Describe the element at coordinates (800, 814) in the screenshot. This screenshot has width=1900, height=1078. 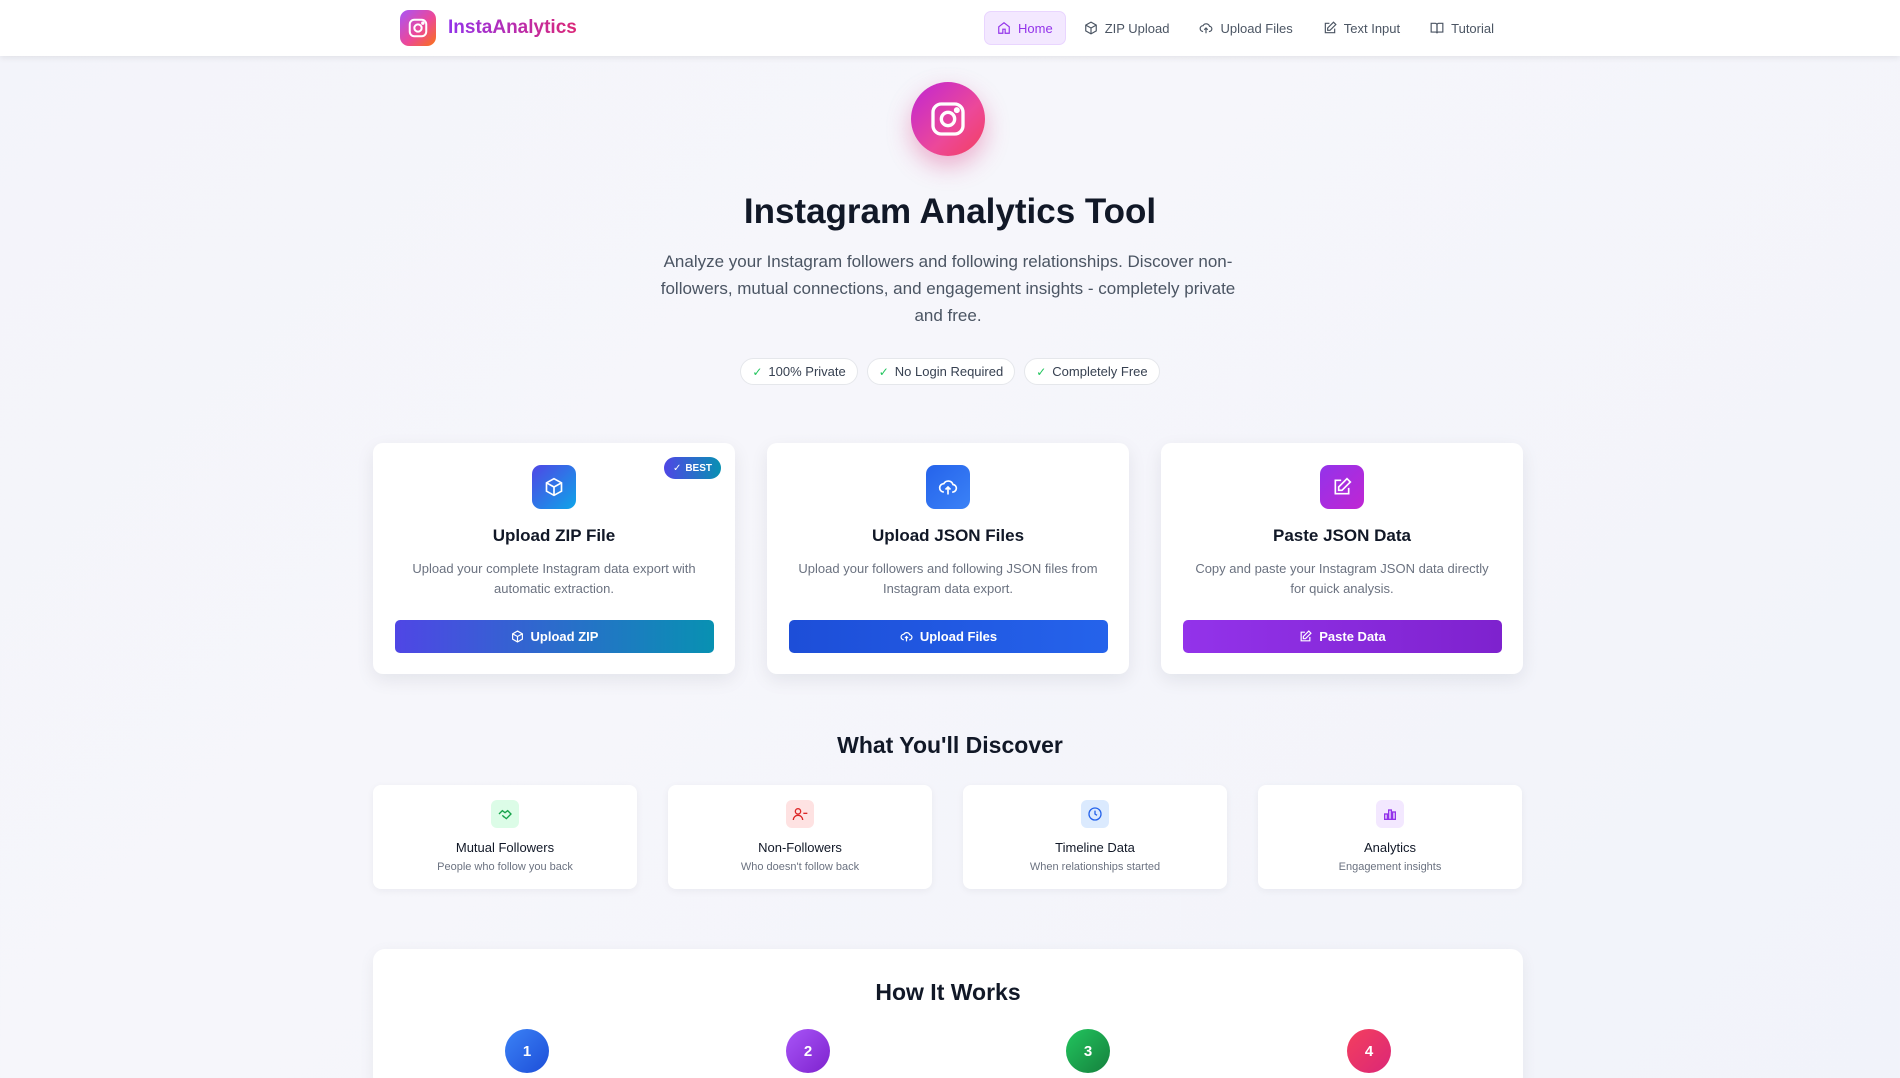
I see `user-minus-icon` at that location.